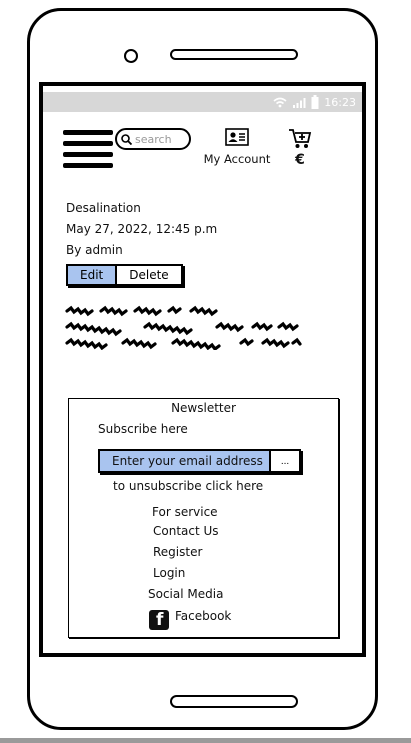 The height and width of the screenshot is (743, 411). I want to click on cart-icon, so click(300, 138).